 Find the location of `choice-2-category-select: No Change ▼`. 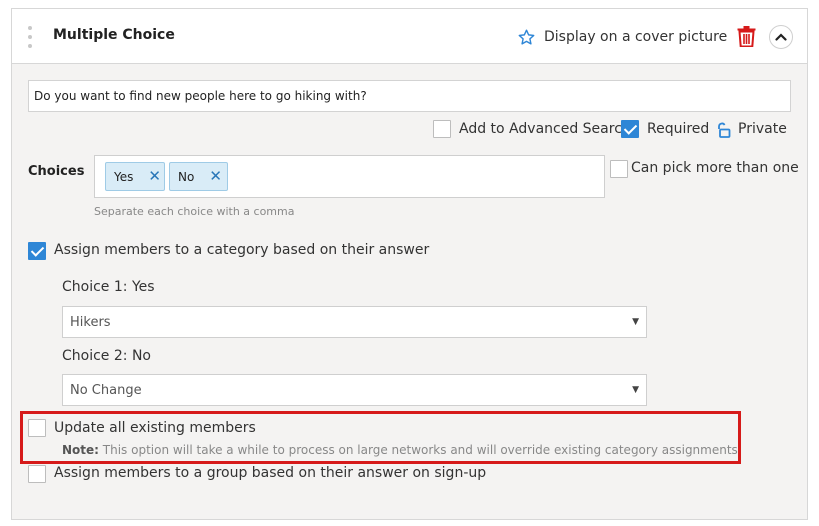

choice-2-category-select: No Change ▼ is located at coordinates (354, 390).